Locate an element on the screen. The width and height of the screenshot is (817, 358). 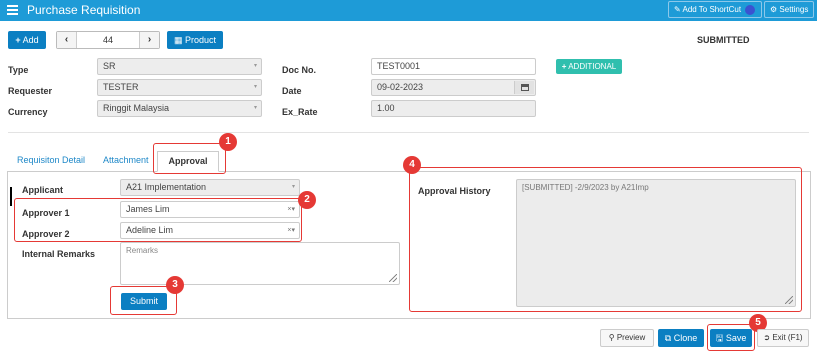
annotation-badge-4: 4 is located at coordinates (412, 165).